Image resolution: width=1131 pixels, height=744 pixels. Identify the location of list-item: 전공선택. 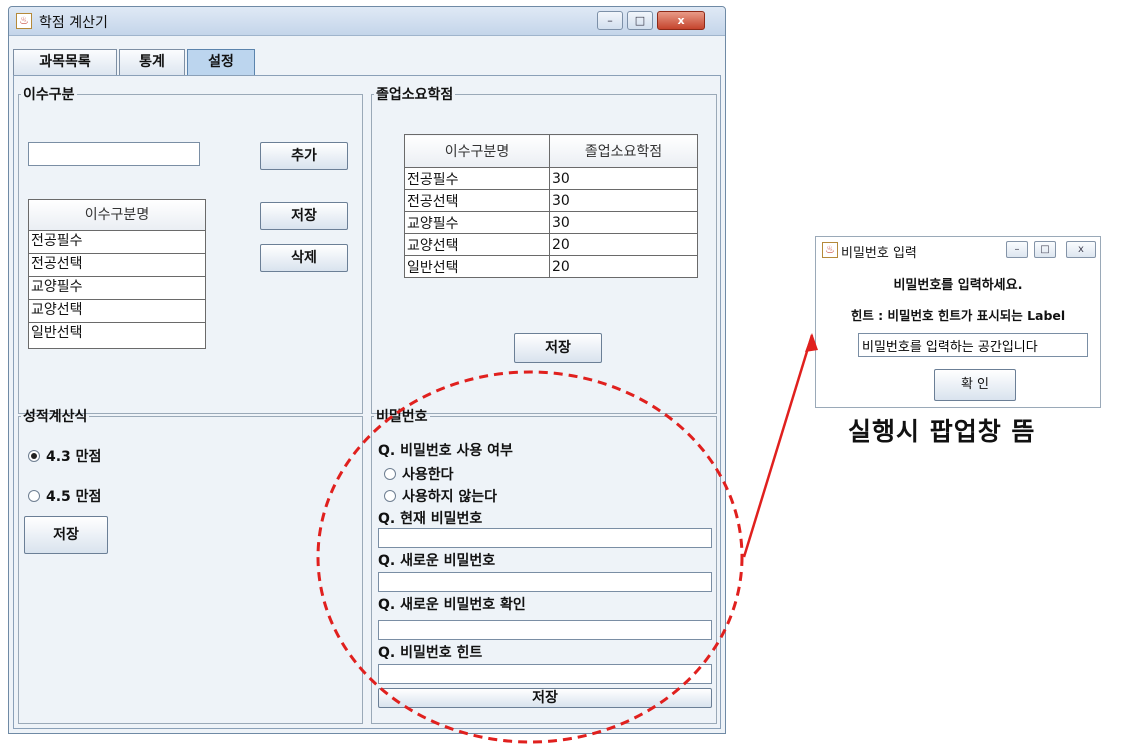
(117, 265).